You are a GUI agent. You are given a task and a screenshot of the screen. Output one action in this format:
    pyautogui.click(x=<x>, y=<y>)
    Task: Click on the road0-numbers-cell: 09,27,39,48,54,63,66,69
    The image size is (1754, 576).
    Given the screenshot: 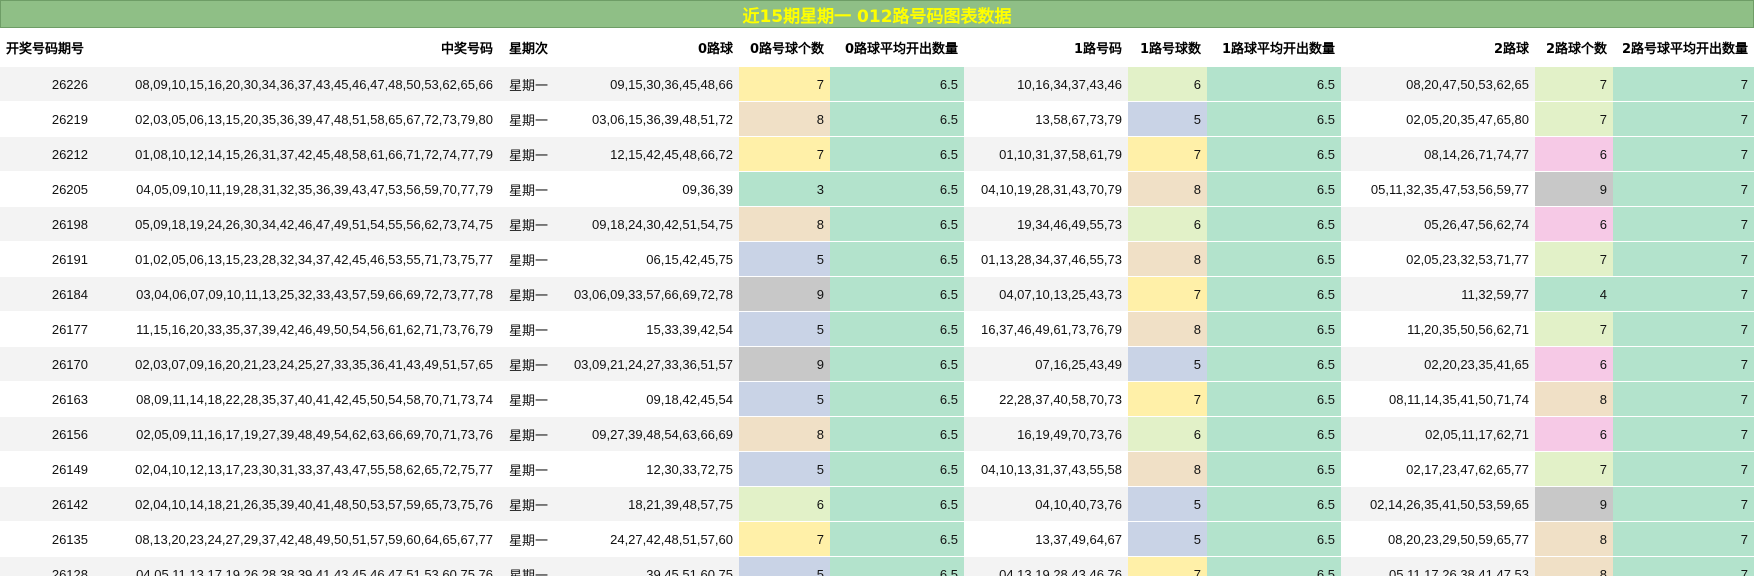 What is the action you would take?
    pyautogui.click(x=648, y=434)
    